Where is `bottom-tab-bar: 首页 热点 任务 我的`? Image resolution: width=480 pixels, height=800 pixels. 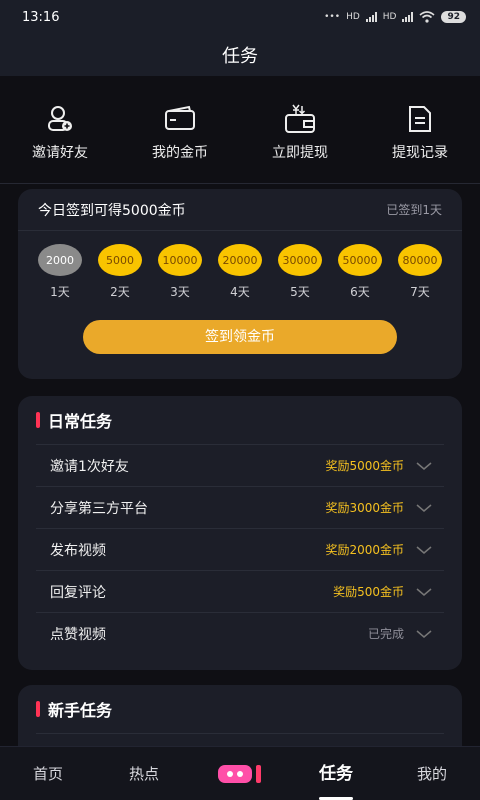
bottom-tab-bar: 首页 热点 任务 我的 is located at coordinates (240, 773).